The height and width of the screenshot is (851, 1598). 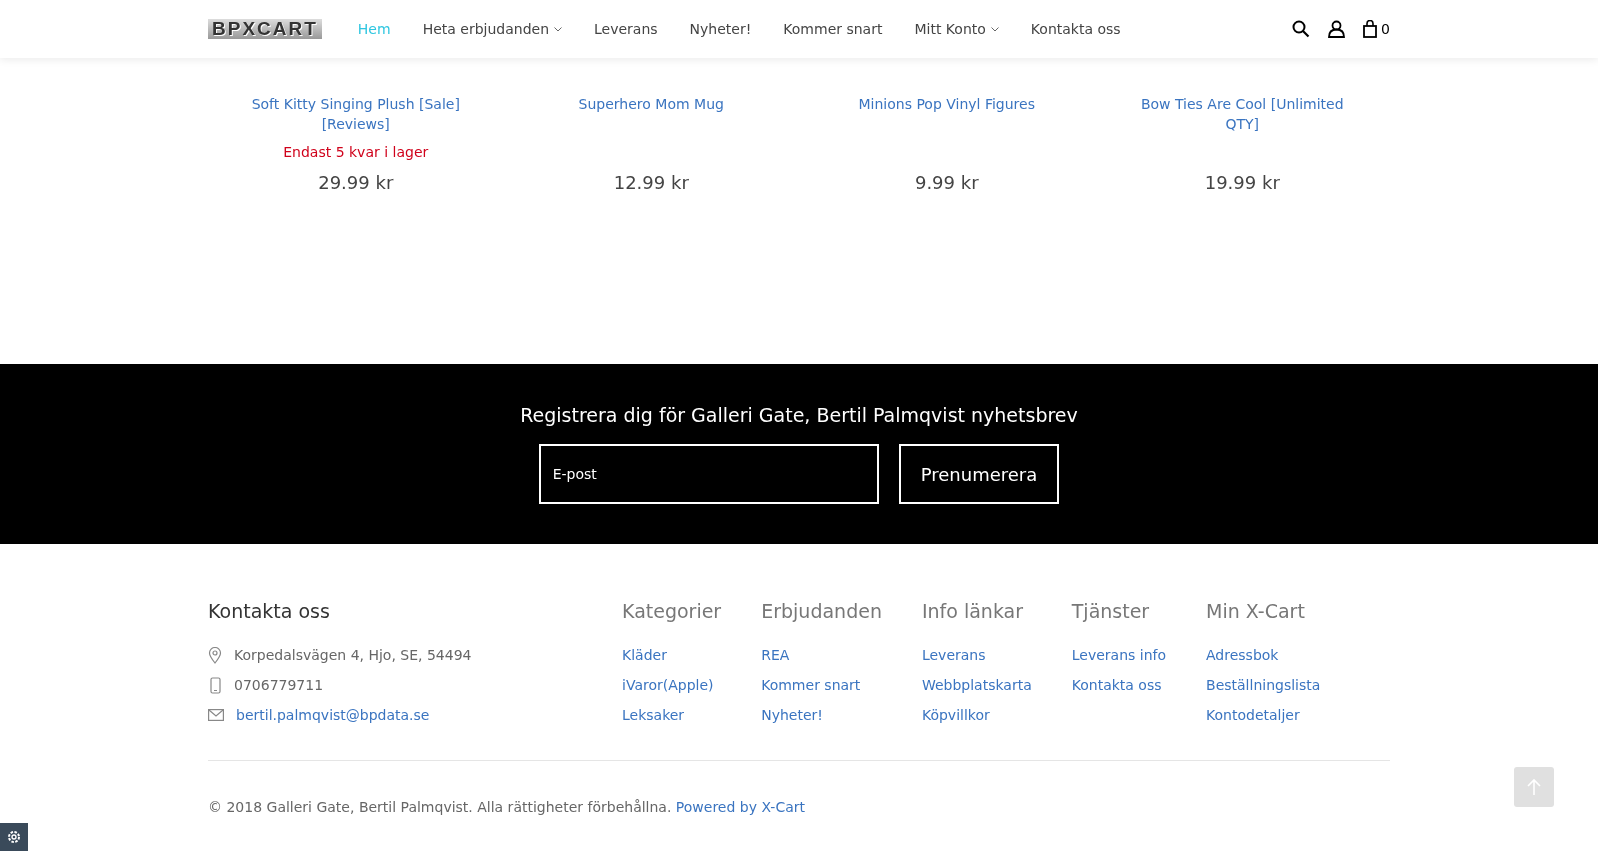 I want to click on footer-link: Beställningslista, so click(x=1263, y=685).